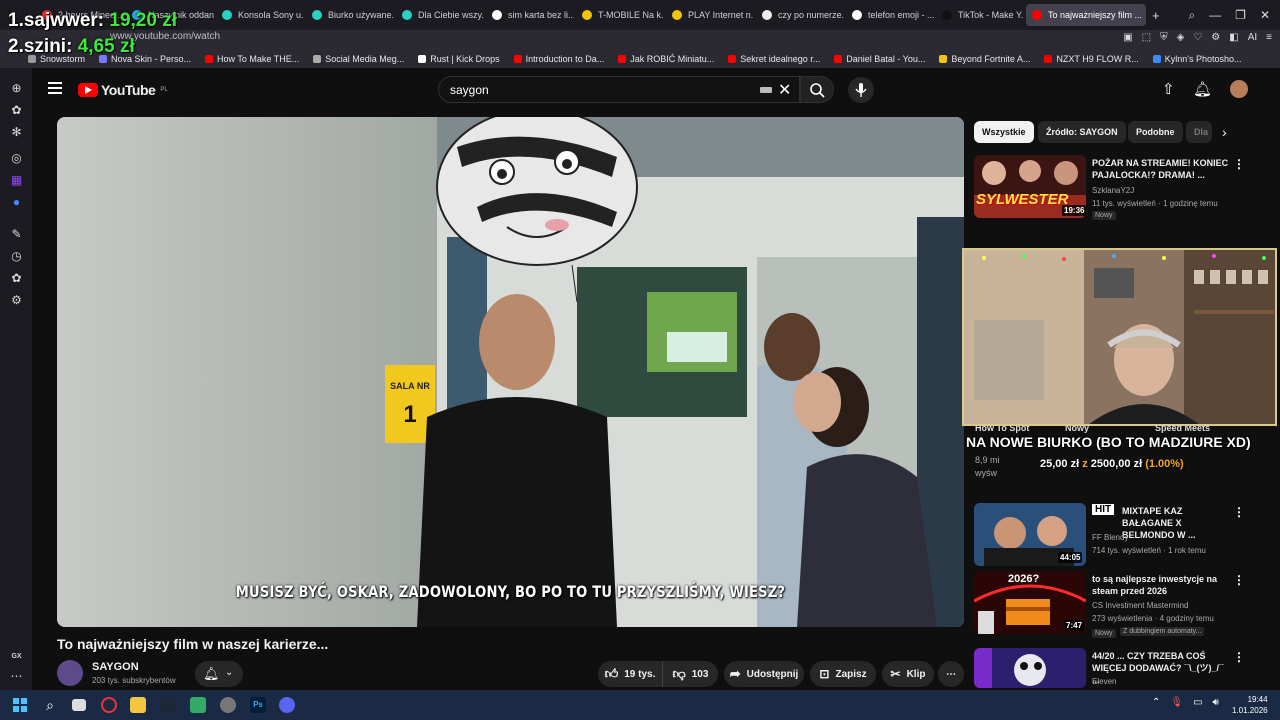 This screenshot has height=720, width=1280. What do you see at coordinates (1146, 37) in the screenshot?
I see `screenshot-icon: ⬚` at bounding box center [1146, 37].